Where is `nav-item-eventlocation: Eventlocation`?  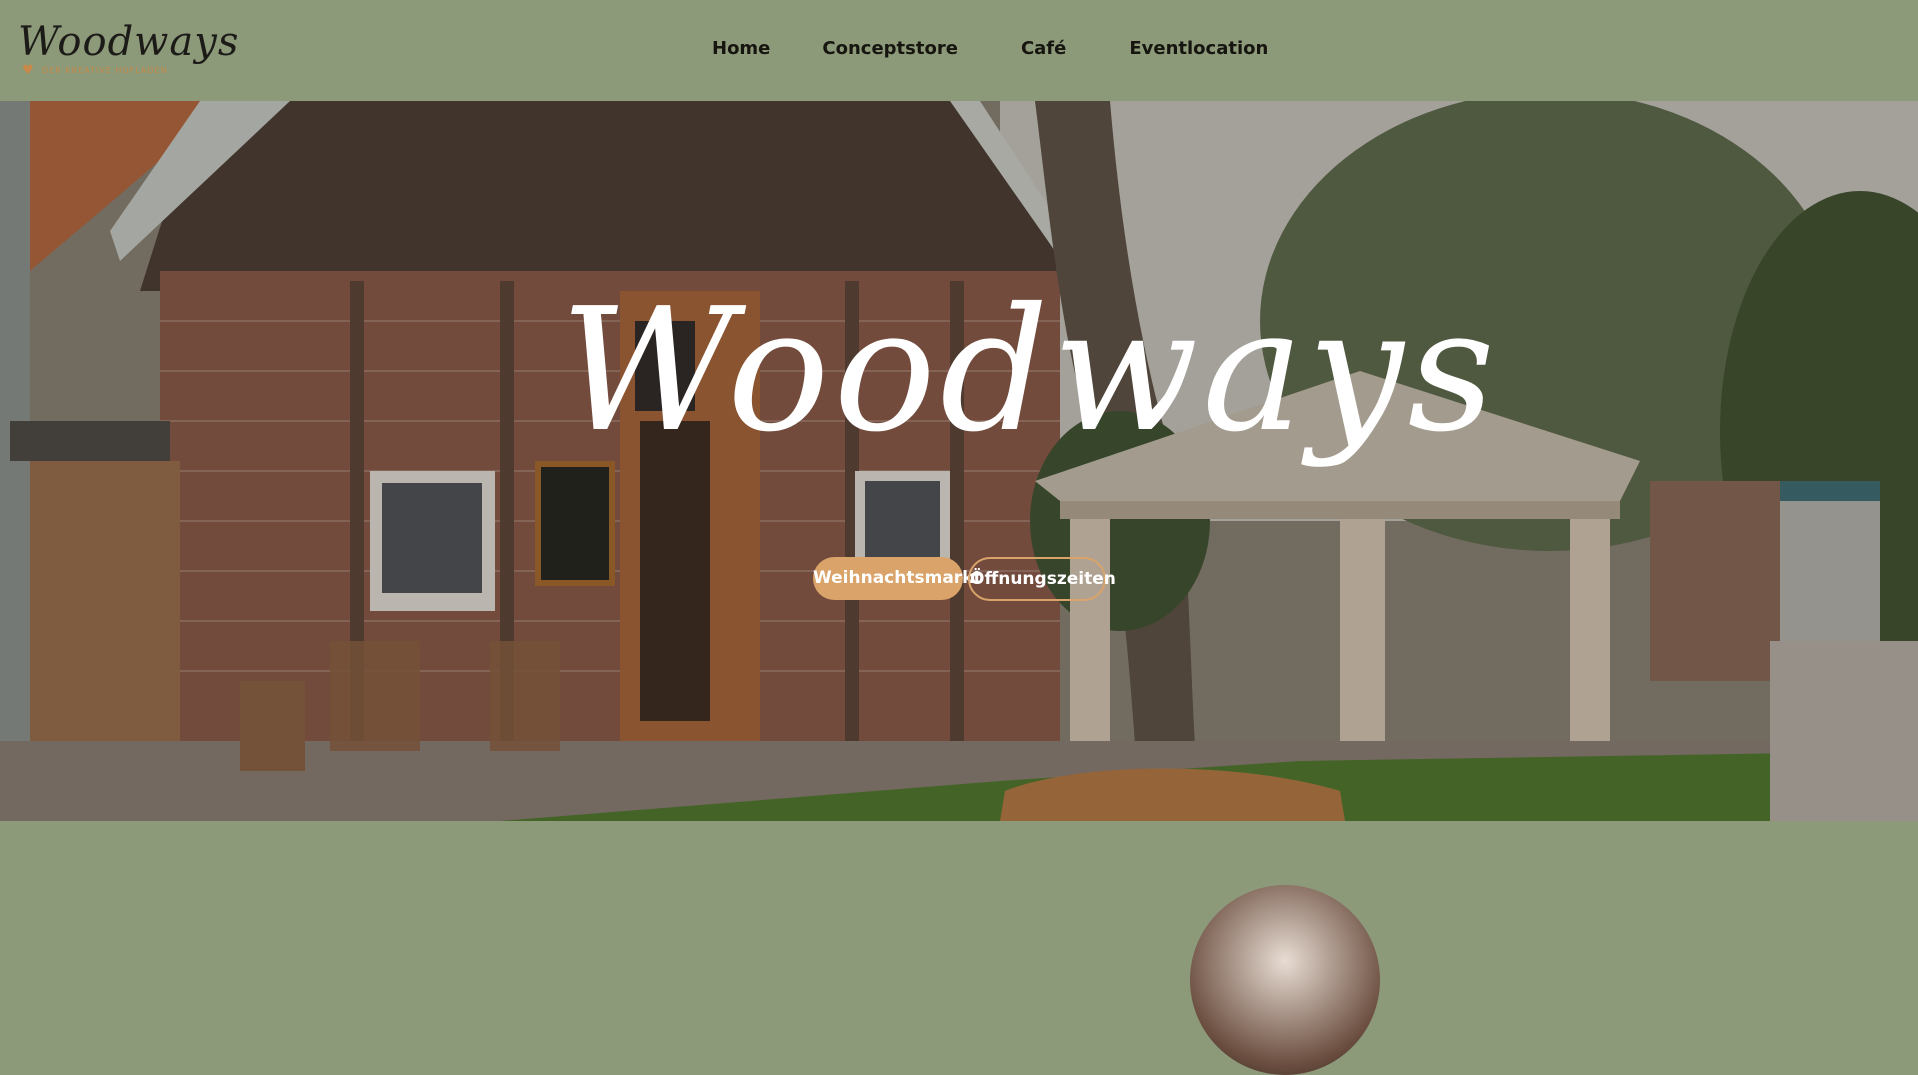
nav-item-eventlocation: Eventlocation is located at coordinates (1198, 51).